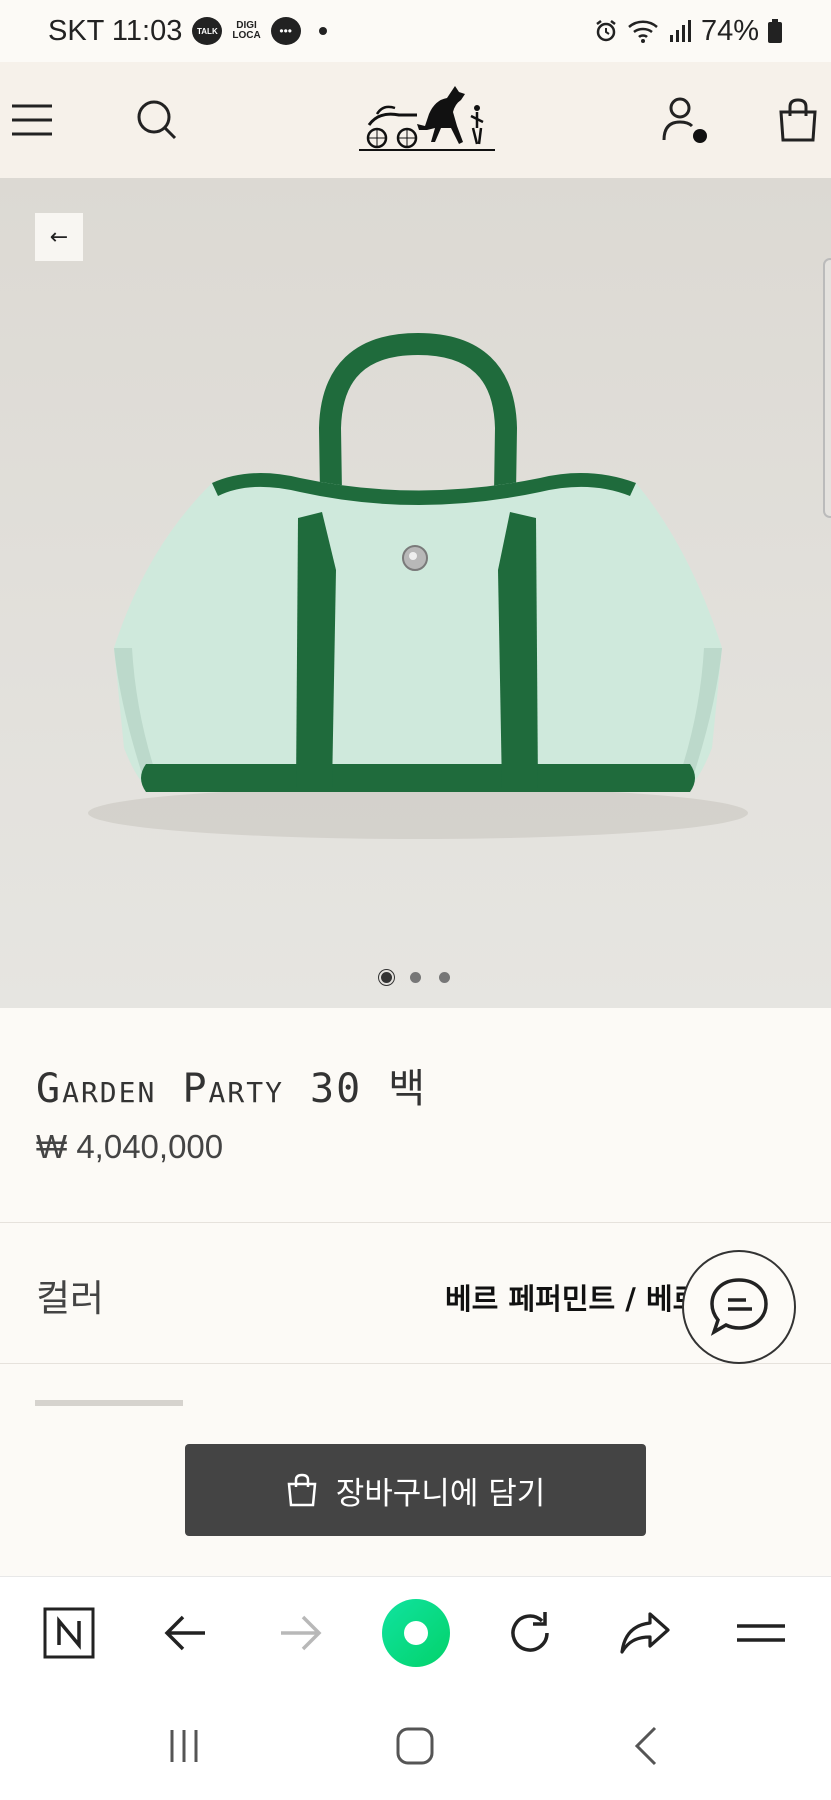  I want to click on menu-button, so click(32, 120).